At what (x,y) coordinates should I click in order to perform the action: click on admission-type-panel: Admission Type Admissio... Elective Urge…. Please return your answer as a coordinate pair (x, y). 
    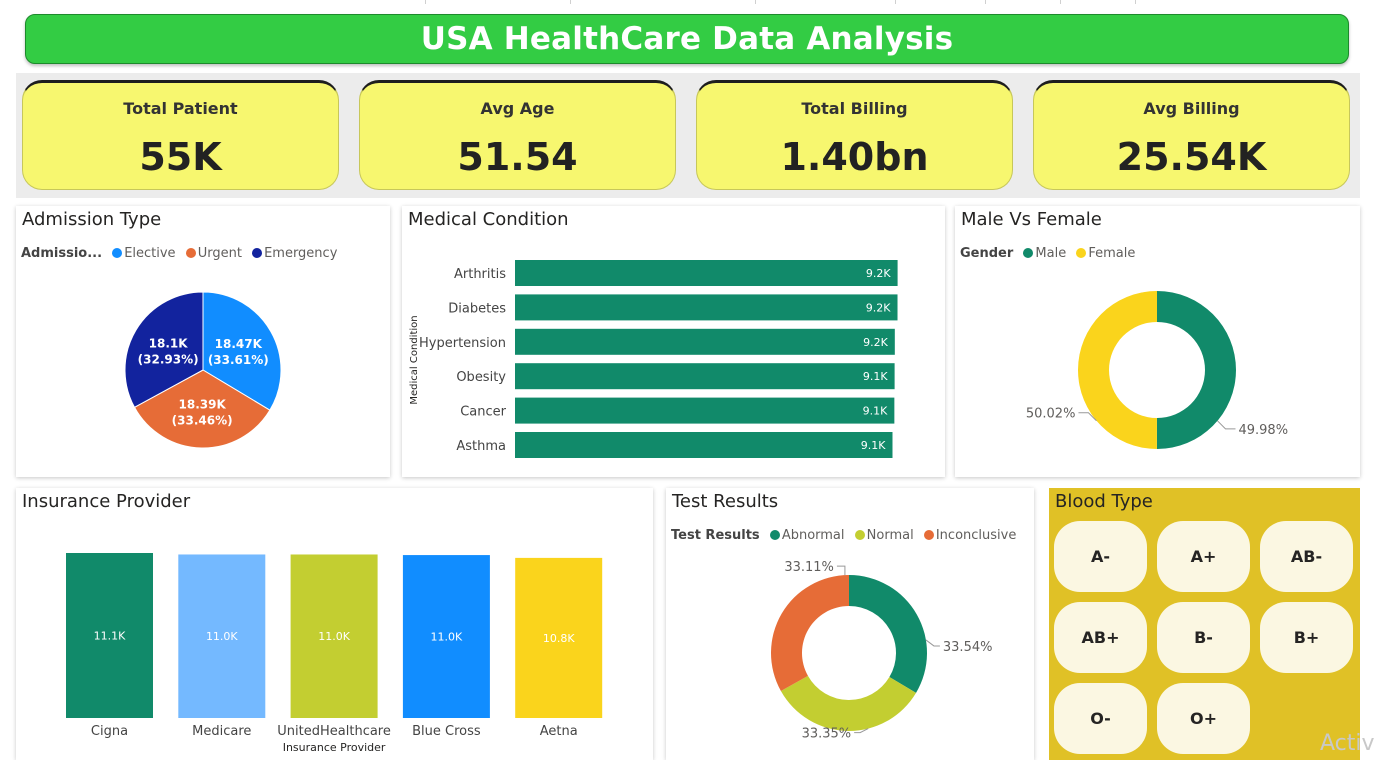
    Looking at the image, I should click on (203, 341).